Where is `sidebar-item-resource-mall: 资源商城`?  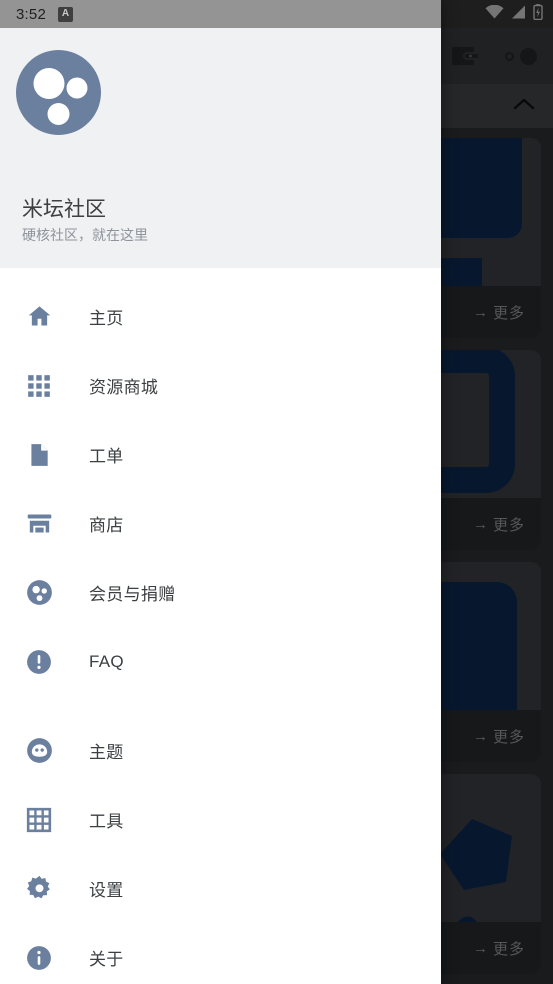
sidebar-item-resource-mall: 资源商城 is located at coordinates (220, 385).